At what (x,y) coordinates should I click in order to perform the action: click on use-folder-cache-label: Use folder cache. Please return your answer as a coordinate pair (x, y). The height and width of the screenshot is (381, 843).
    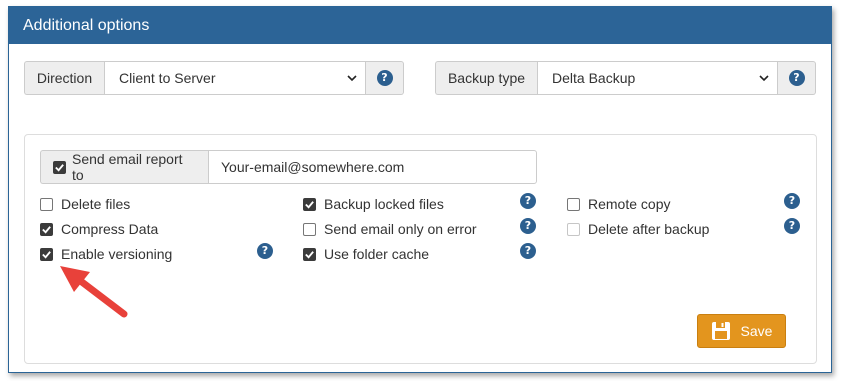
    Looking at the image, I should click on (377, 254).